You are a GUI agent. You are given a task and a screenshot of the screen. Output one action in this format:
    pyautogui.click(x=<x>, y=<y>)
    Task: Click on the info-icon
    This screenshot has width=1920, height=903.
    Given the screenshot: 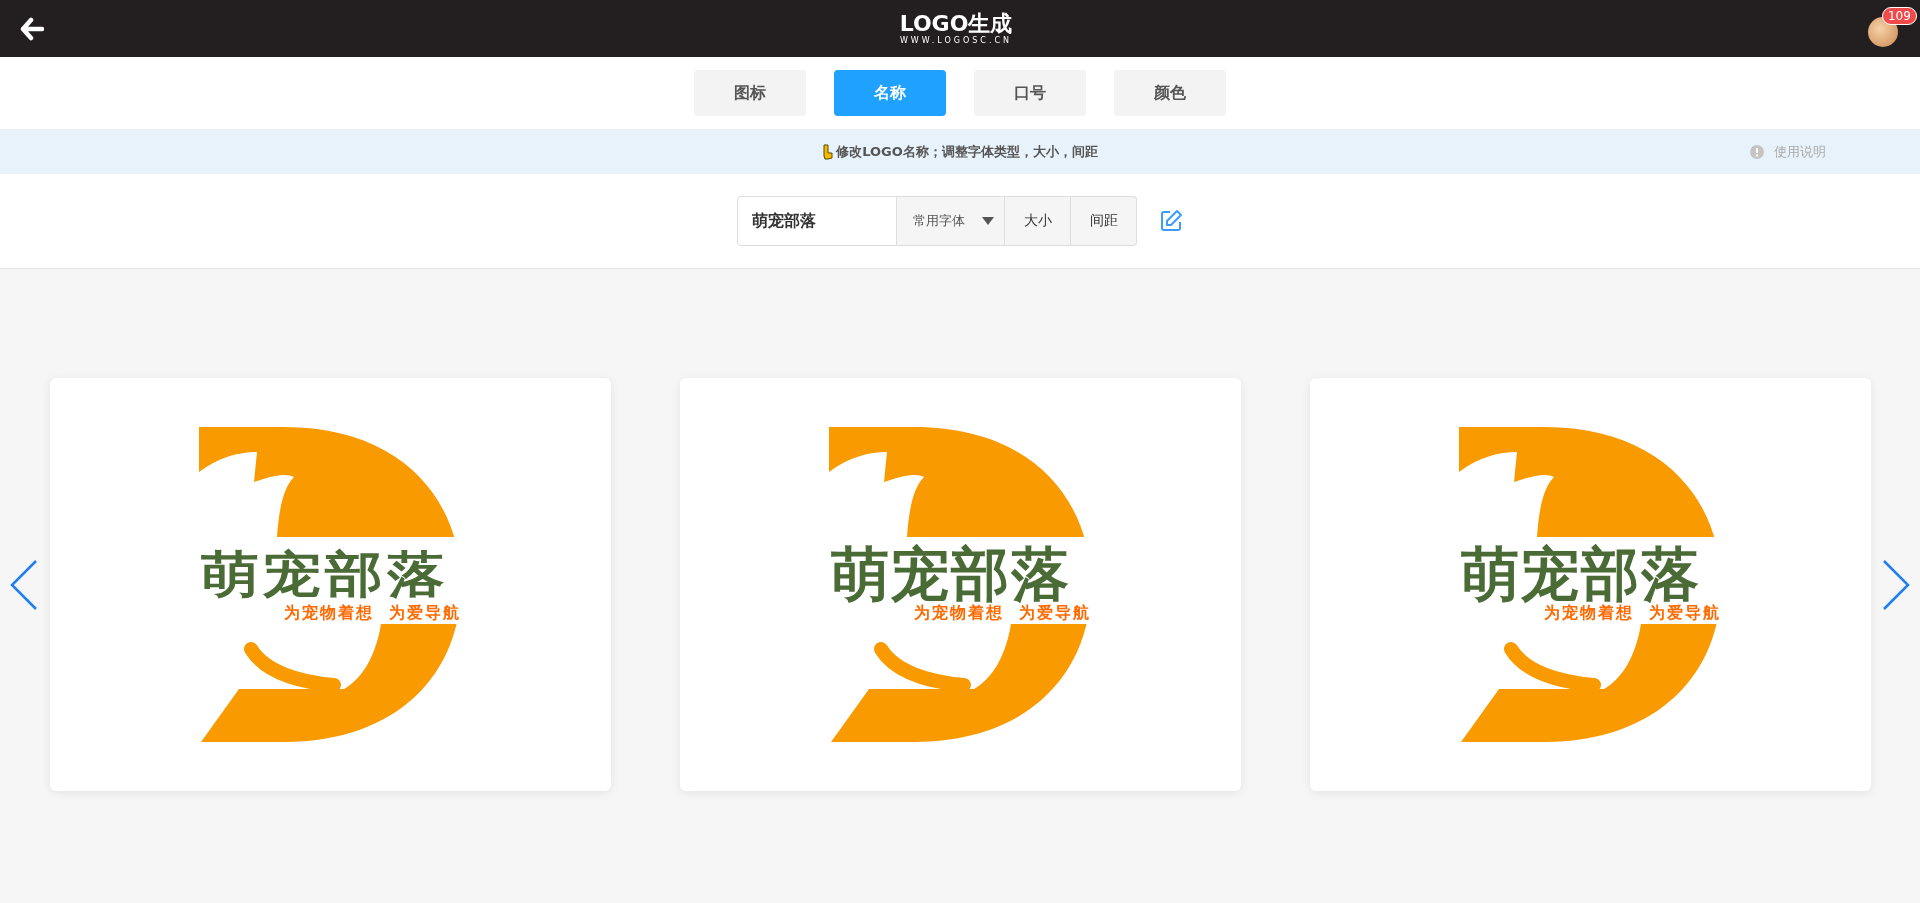 What is the action you would take?
    pyautogui.click(x=1757, y=152)
    